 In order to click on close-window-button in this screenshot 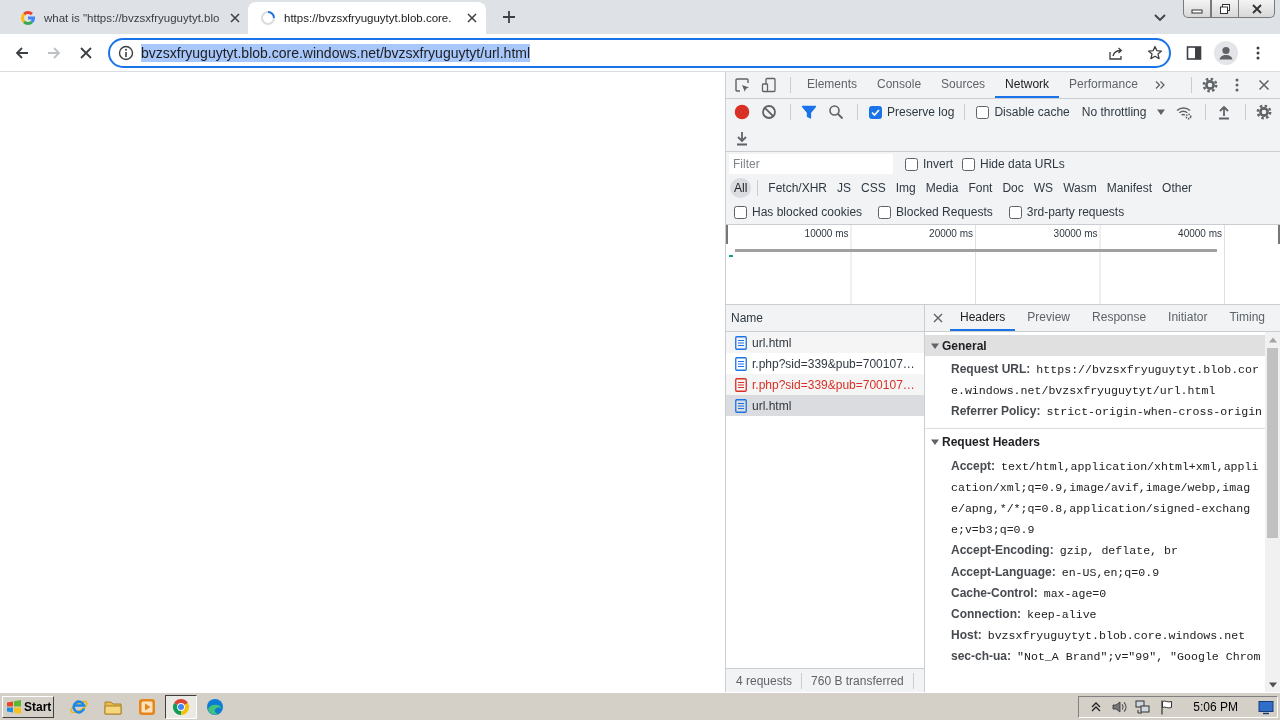, I will do `click(1257, 9)`.